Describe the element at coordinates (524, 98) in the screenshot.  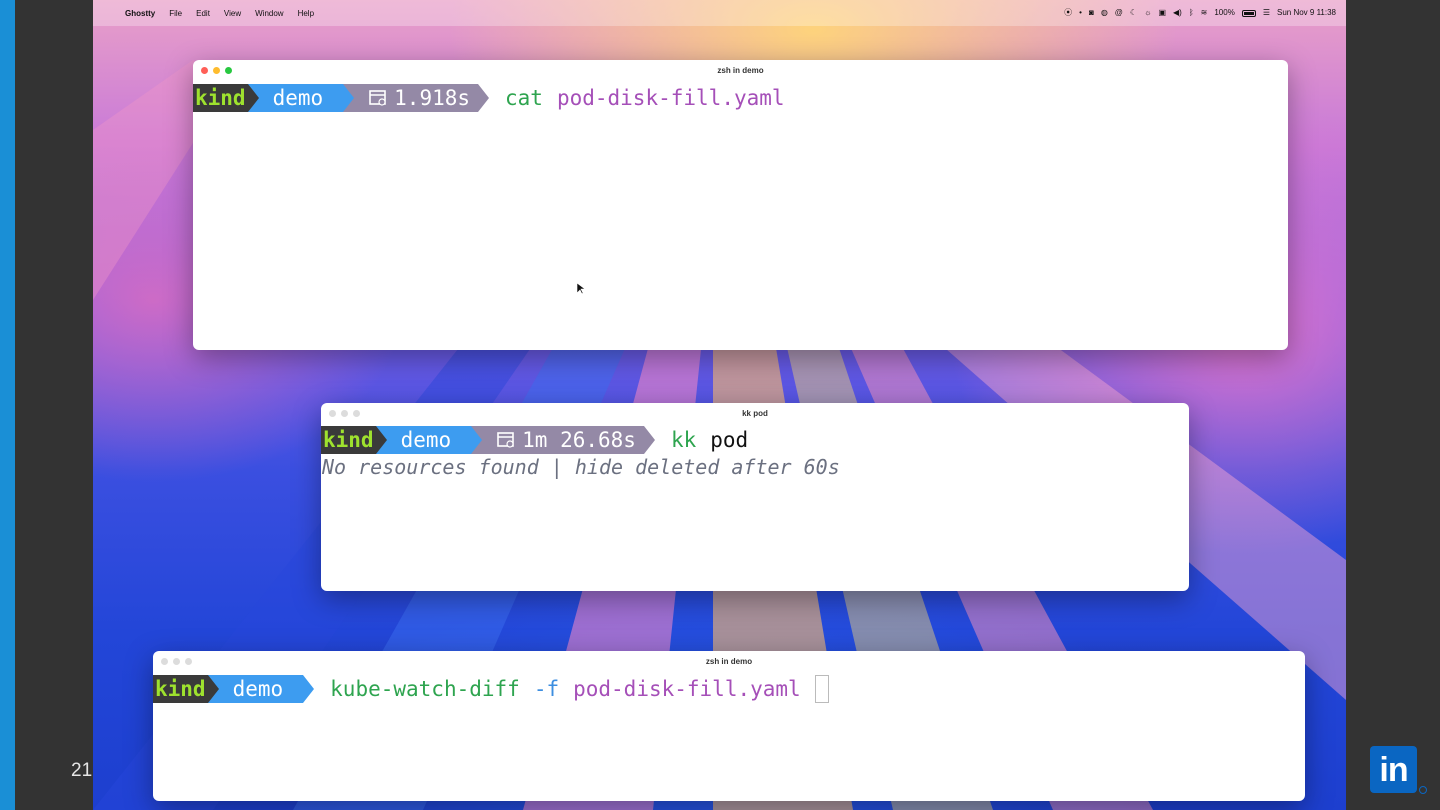
I see `command-name: cat` at that location.